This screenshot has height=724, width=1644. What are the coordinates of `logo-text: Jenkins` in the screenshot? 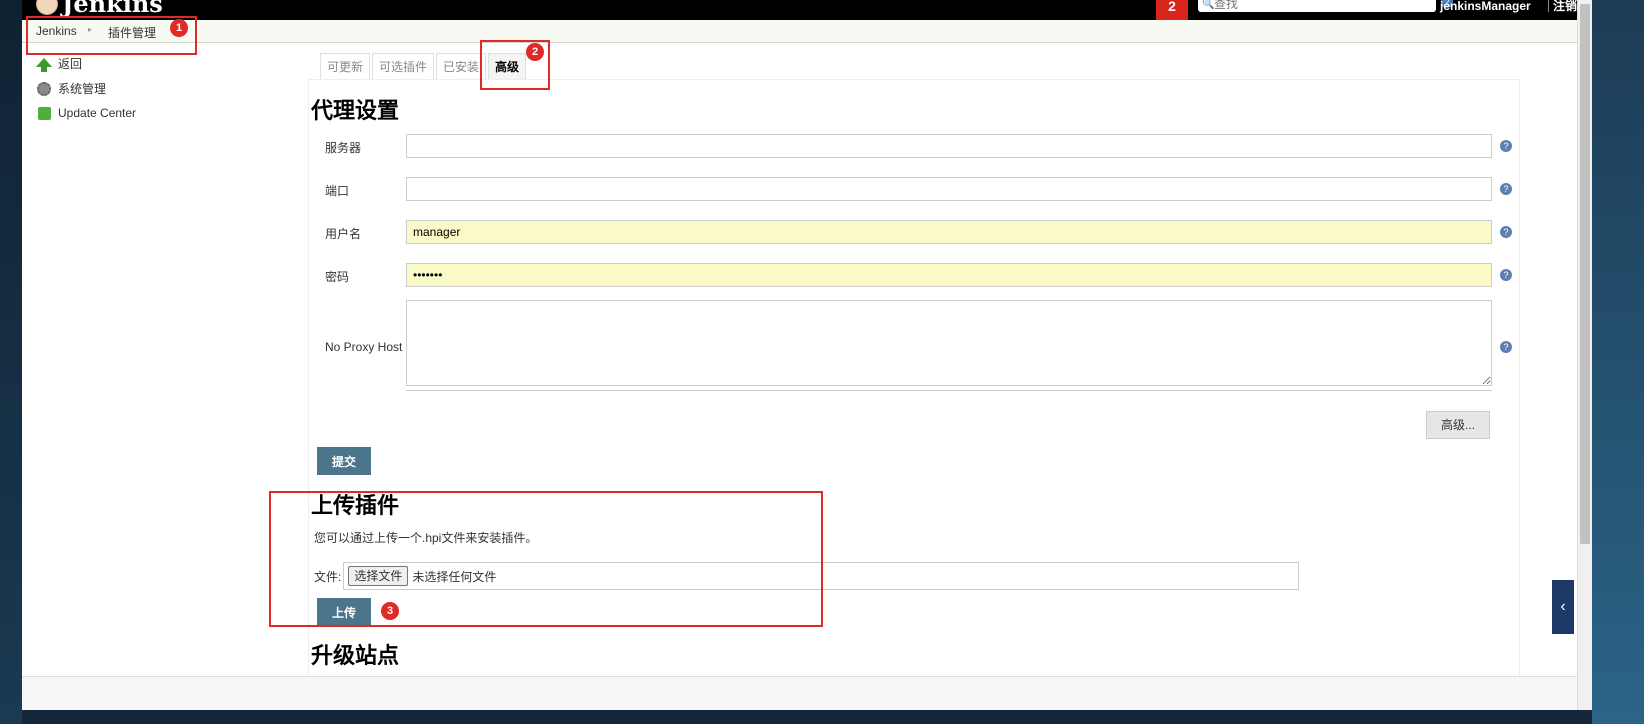 It's located at (112, 9).